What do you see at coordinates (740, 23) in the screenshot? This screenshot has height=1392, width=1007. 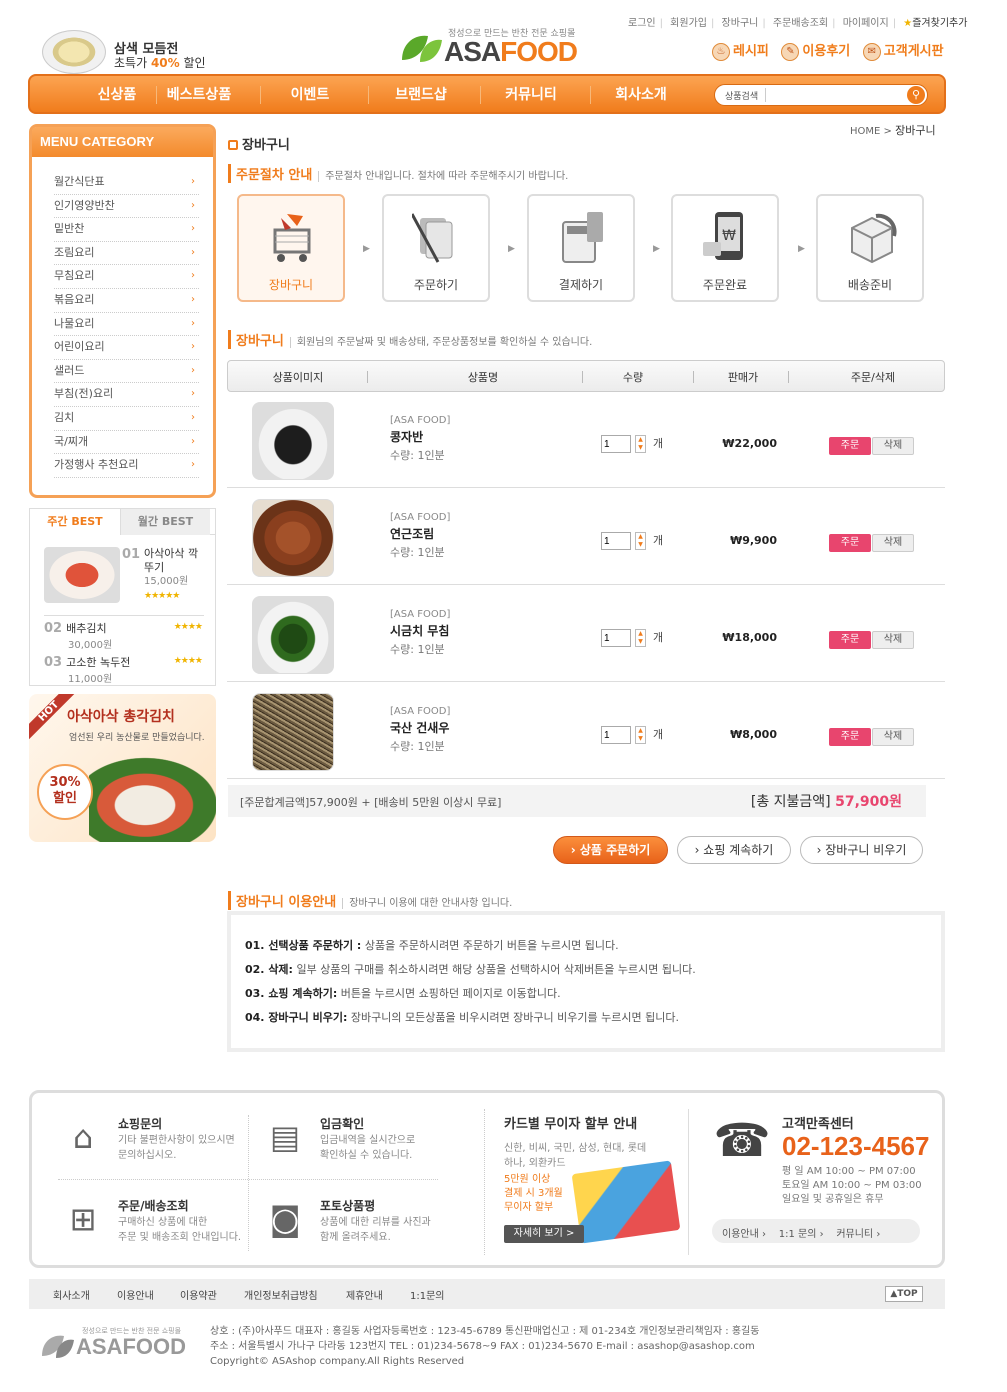 I see `cart-link: 장바구니` at bounding box center [740, 23].